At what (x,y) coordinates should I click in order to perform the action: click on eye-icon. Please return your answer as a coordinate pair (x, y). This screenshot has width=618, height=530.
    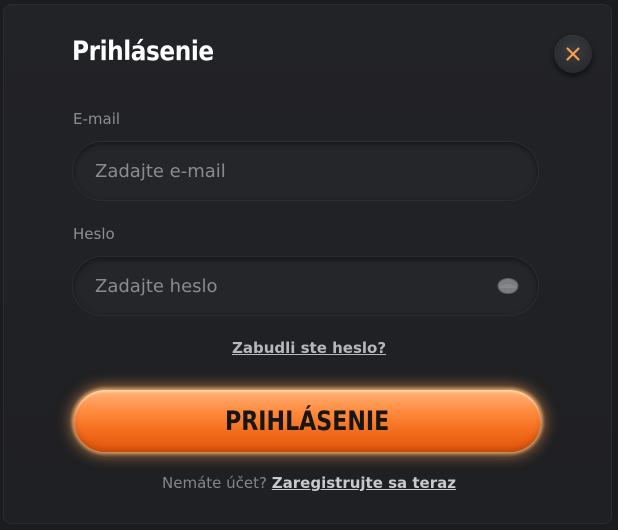
    Looking at the image, I should click on (508, 286).